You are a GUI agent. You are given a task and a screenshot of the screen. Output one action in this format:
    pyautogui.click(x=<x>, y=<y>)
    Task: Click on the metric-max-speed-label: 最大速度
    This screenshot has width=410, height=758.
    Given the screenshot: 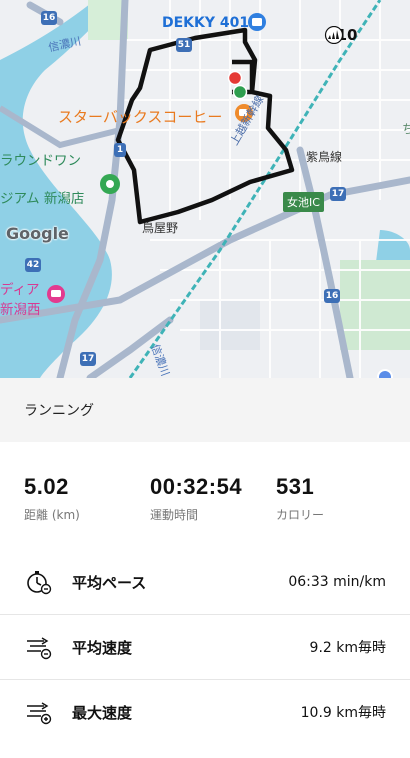 What is the action you would take?
    pyautogui.click(x=102, y=712)
    